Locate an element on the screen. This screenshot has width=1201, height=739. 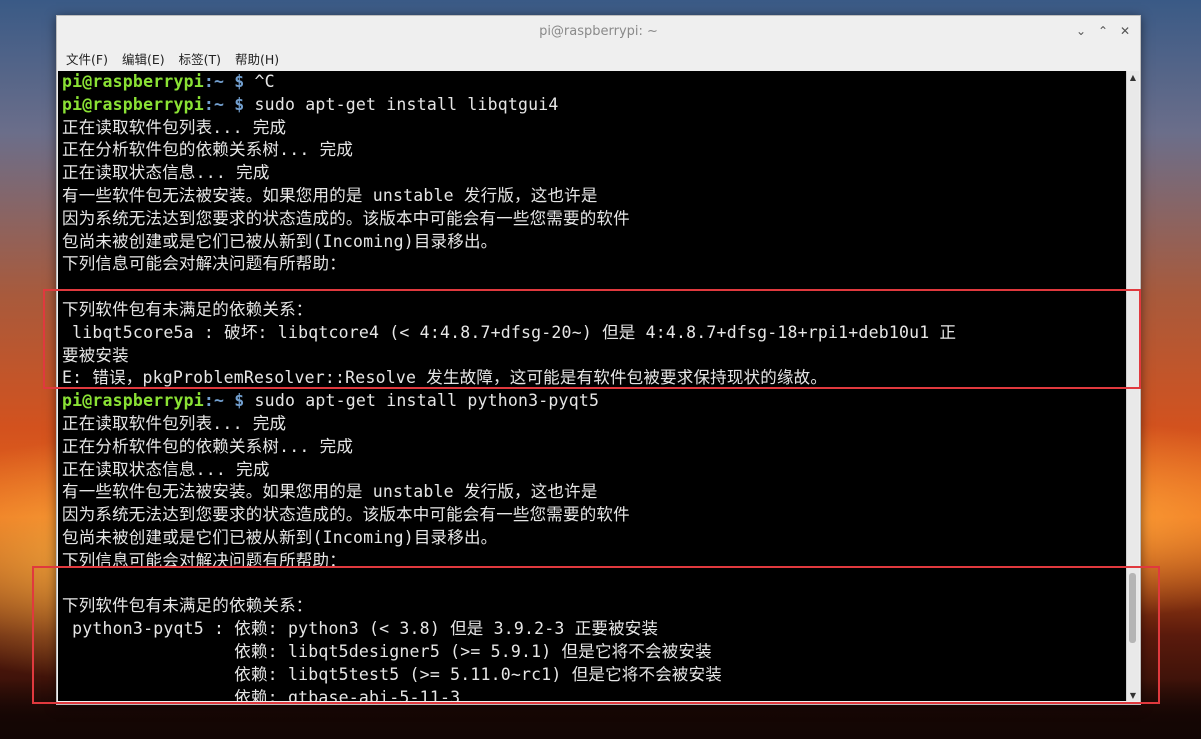
close-button: ✕ is located at coordinates (1125, 31).